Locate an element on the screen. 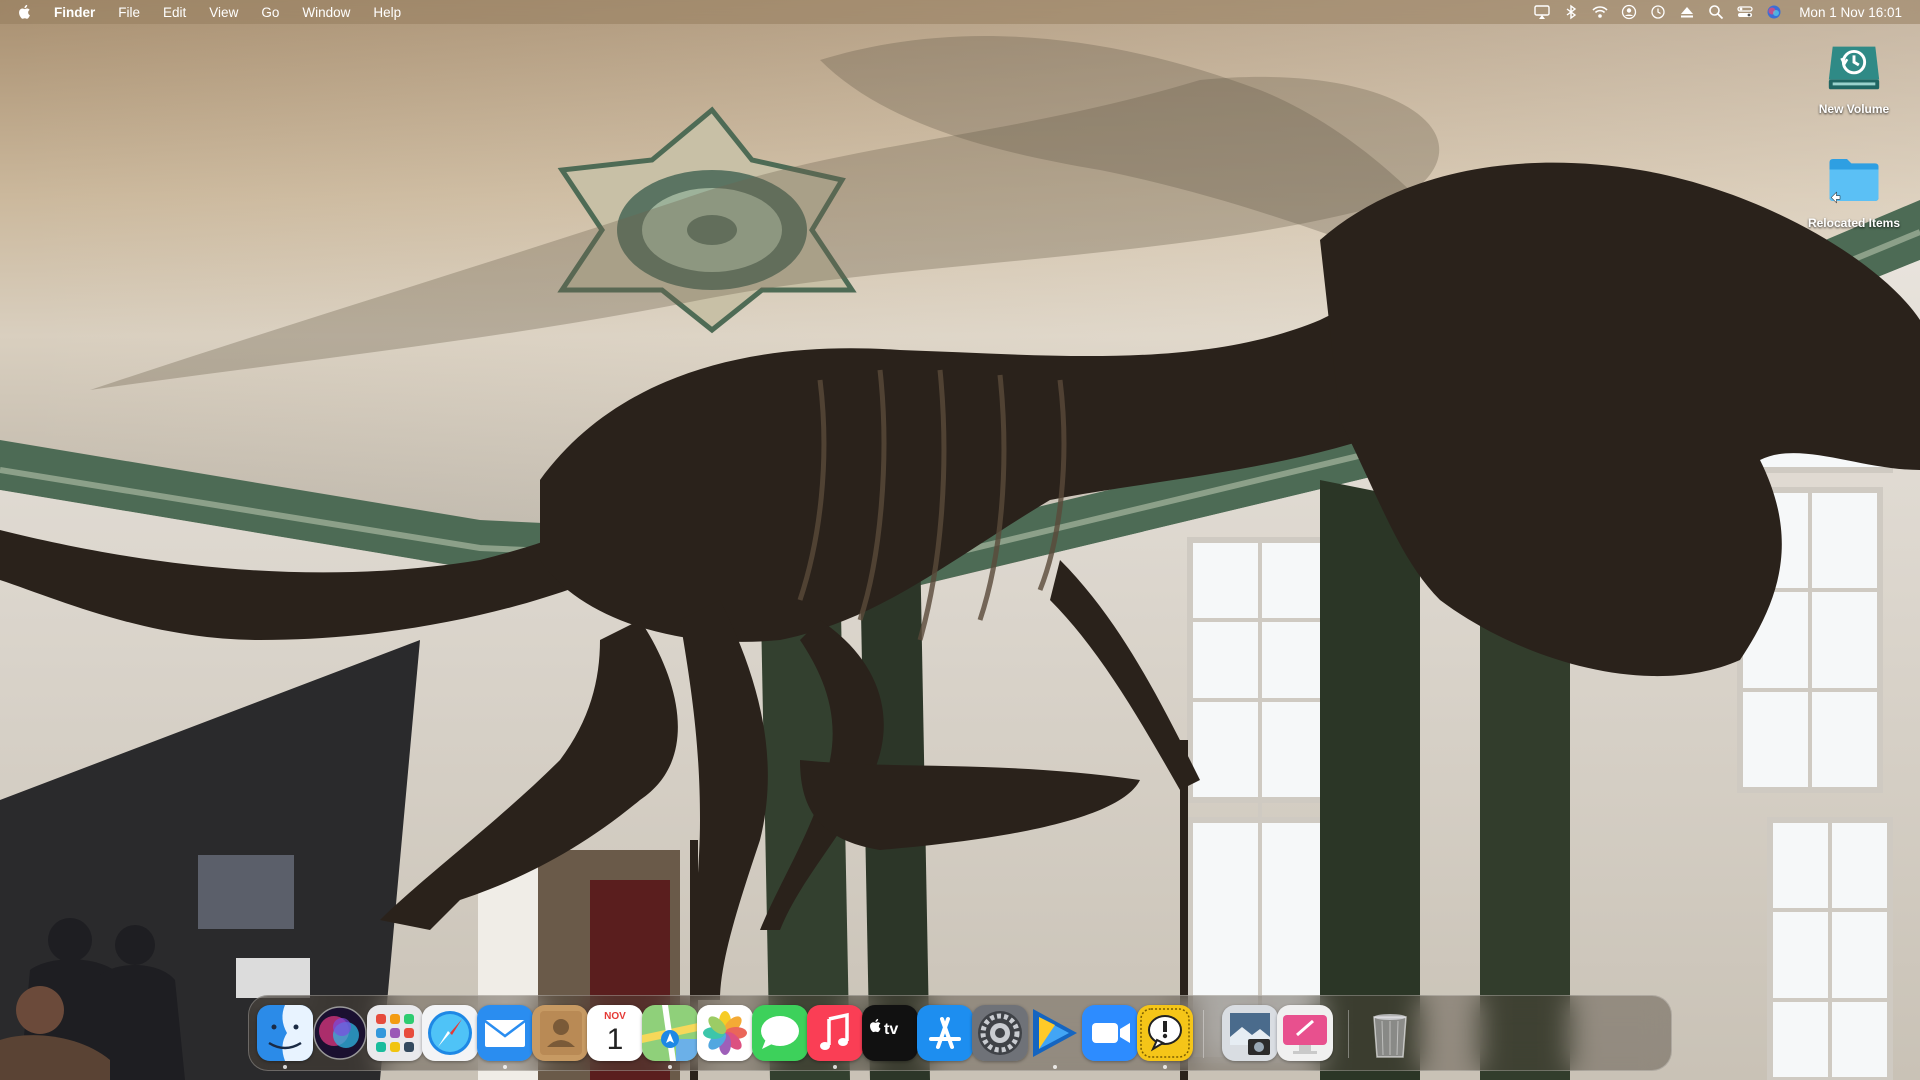  desktop-icon-relocated-items: Relocated Items is located at coordinates (1854, 189).